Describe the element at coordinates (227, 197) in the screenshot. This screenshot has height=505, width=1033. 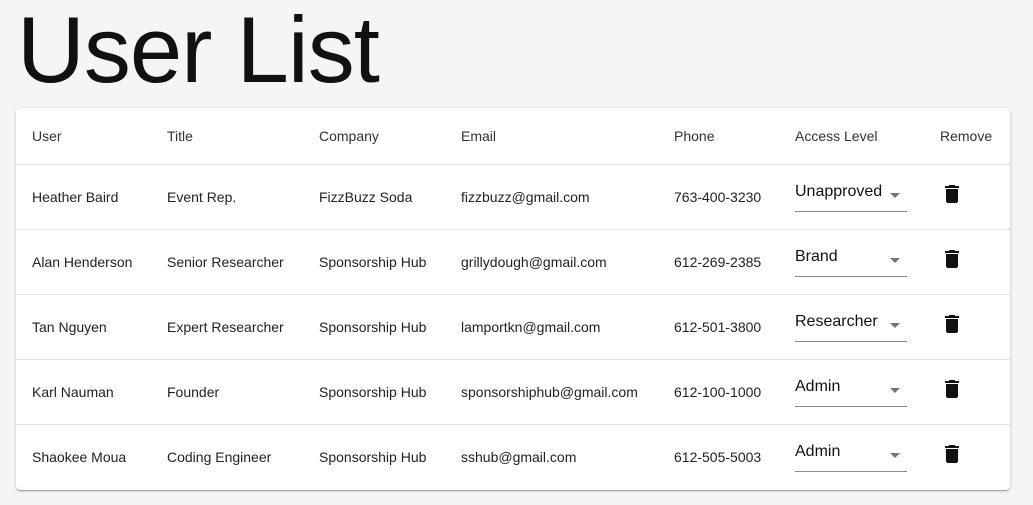
I see `user-title-cell: Event Rep.` at that location.